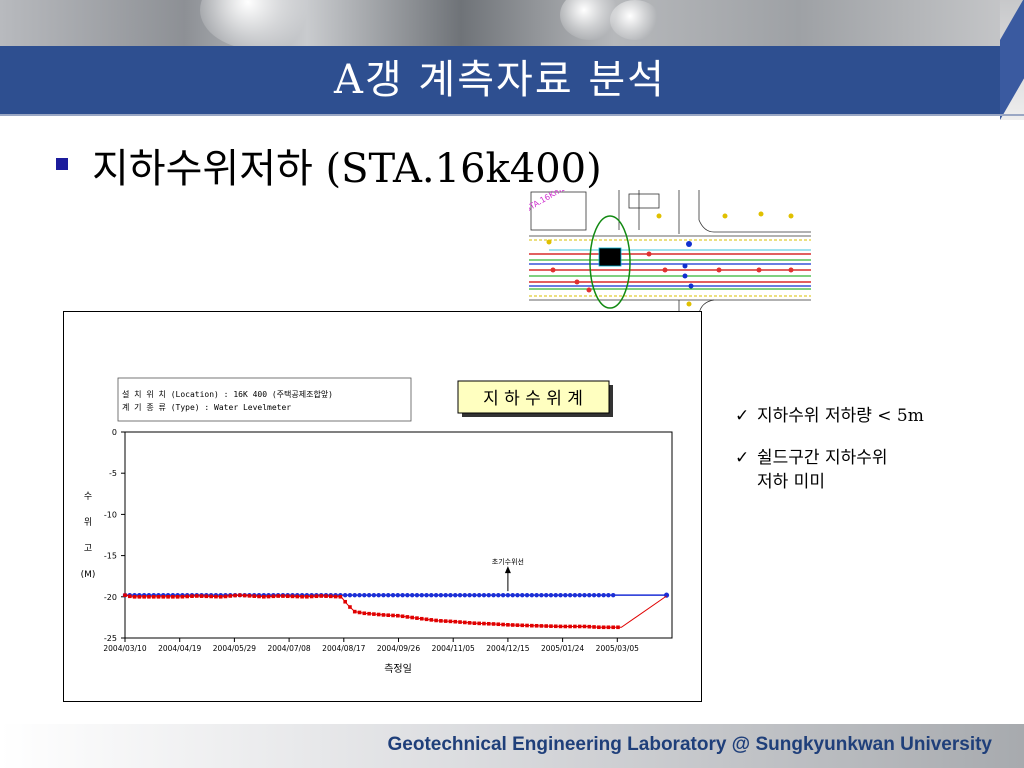  Describe the element at coordinates (453, 648) in the screenshot. I see `x-tick-label: 2004/11/05` at that location.